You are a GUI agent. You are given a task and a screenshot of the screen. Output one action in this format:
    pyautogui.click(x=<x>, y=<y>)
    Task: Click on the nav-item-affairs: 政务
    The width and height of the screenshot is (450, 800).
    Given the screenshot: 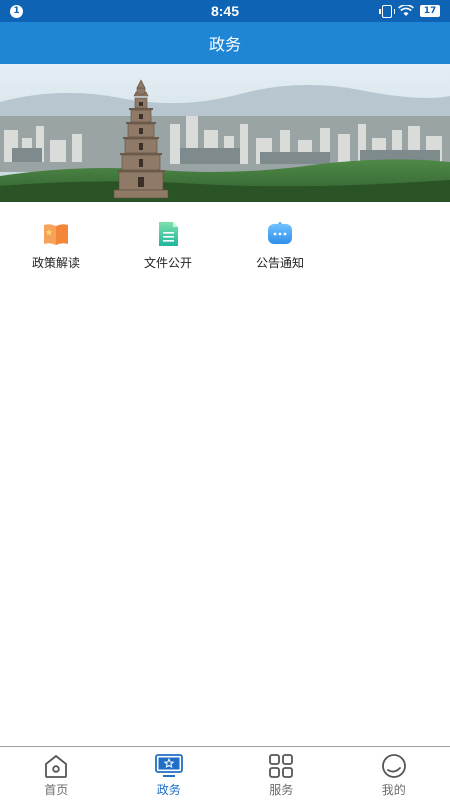 What is the action you would take?
    pyautogui.click(x=169, y=773)
    